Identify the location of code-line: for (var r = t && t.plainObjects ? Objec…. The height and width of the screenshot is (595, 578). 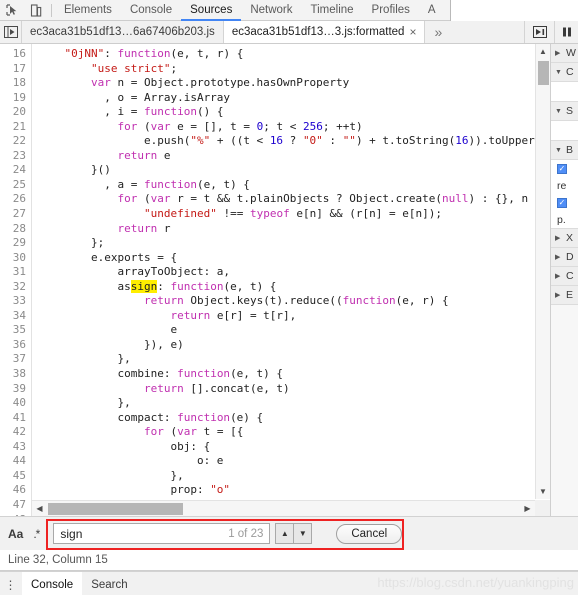
(294, 199).